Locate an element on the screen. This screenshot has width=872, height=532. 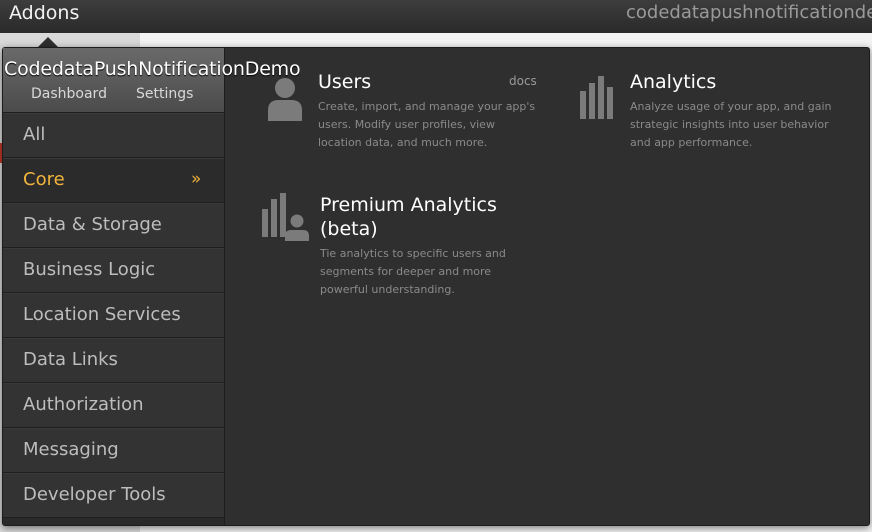
category-data-links: Data Links is located at coordinates (113, 360).